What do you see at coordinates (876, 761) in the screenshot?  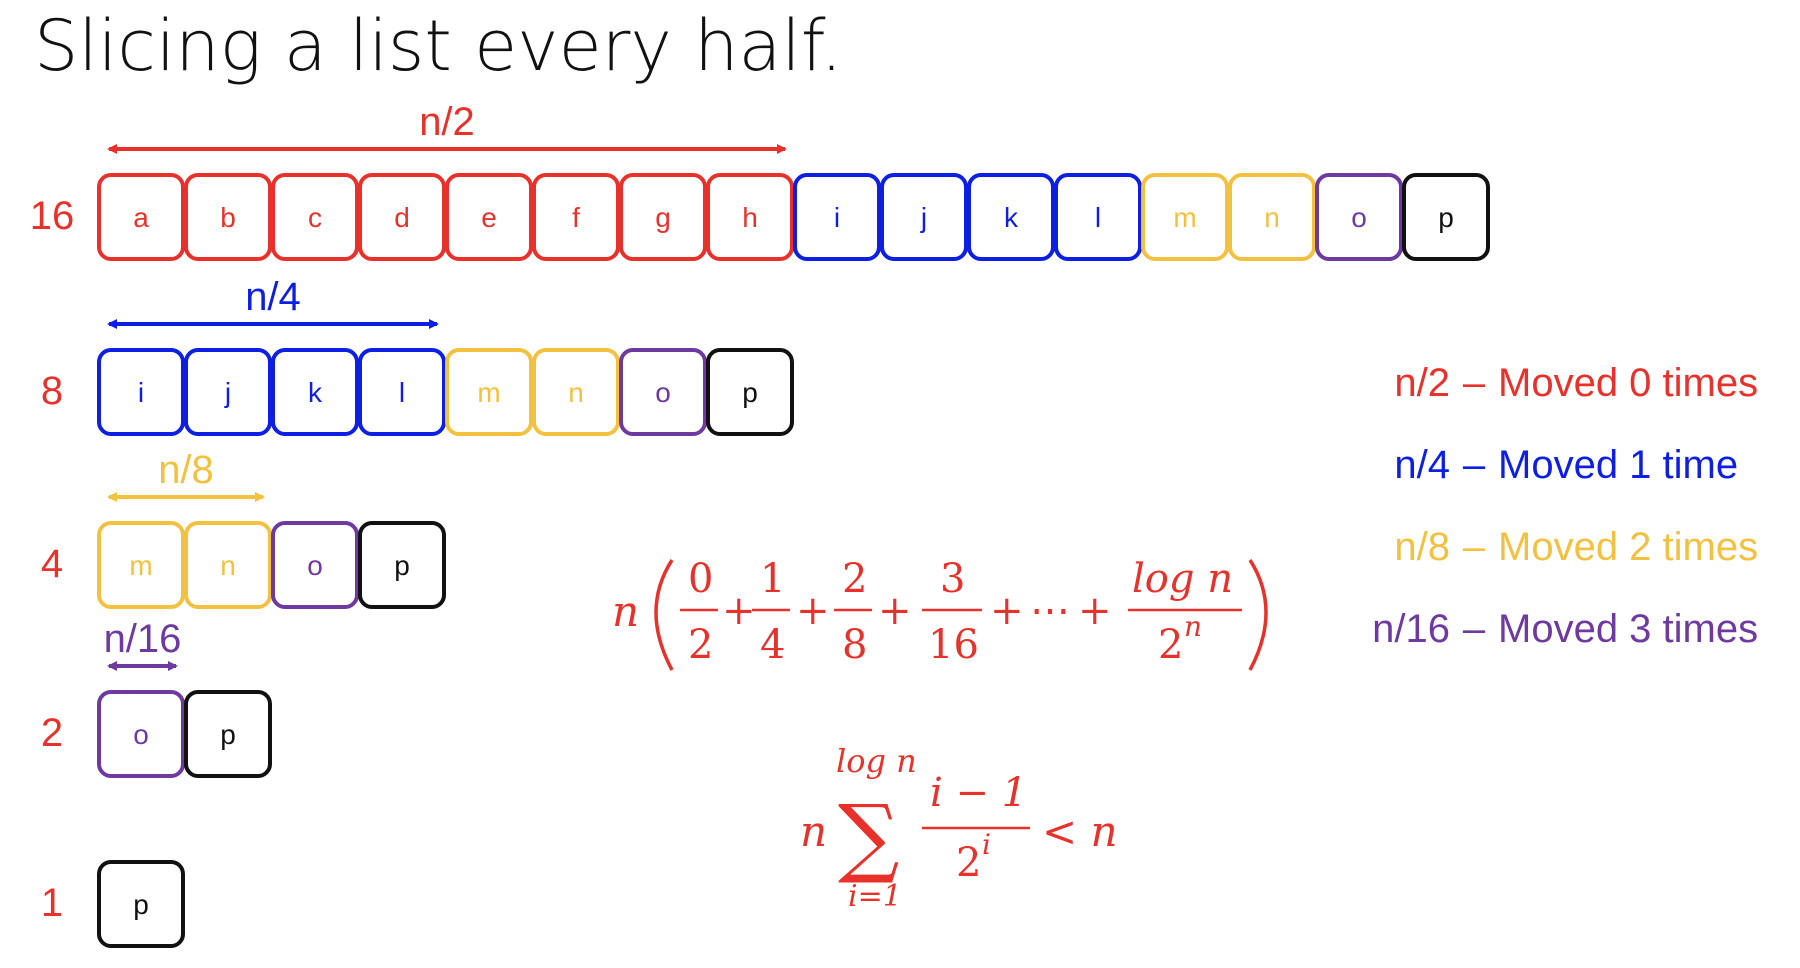 I see `sigma-upper: log n` at bounding box center [876, 761].